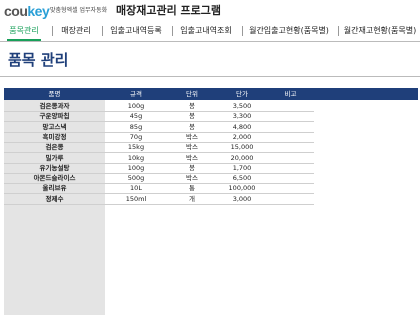  I want to click on table-row: 아몬드슬라이스 500g 박스 6,500, so click(211, 178).